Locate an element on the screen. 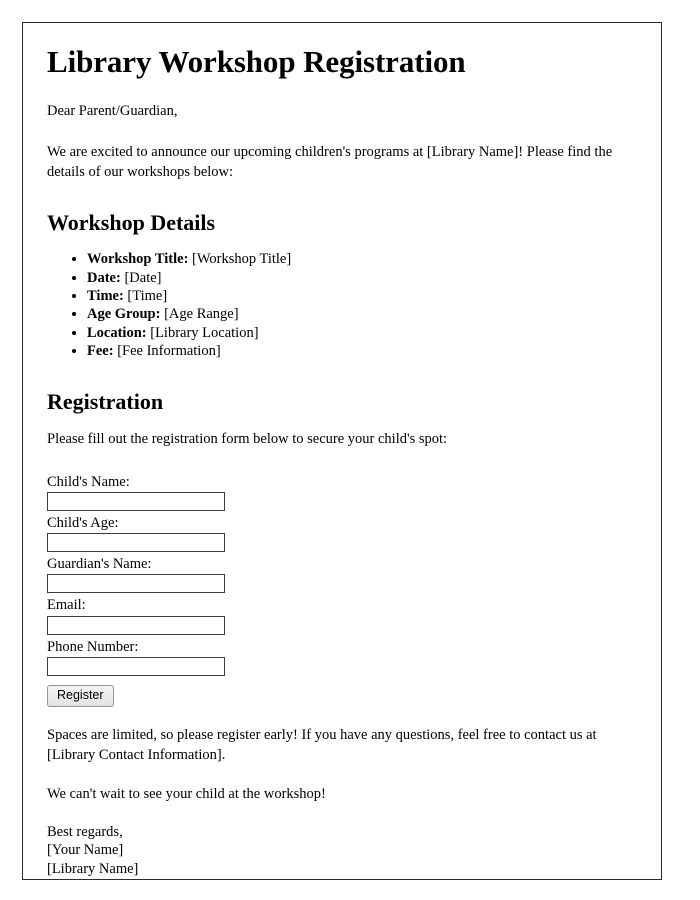  detail-value: [Library Location] is located at coordinates (204, 332).